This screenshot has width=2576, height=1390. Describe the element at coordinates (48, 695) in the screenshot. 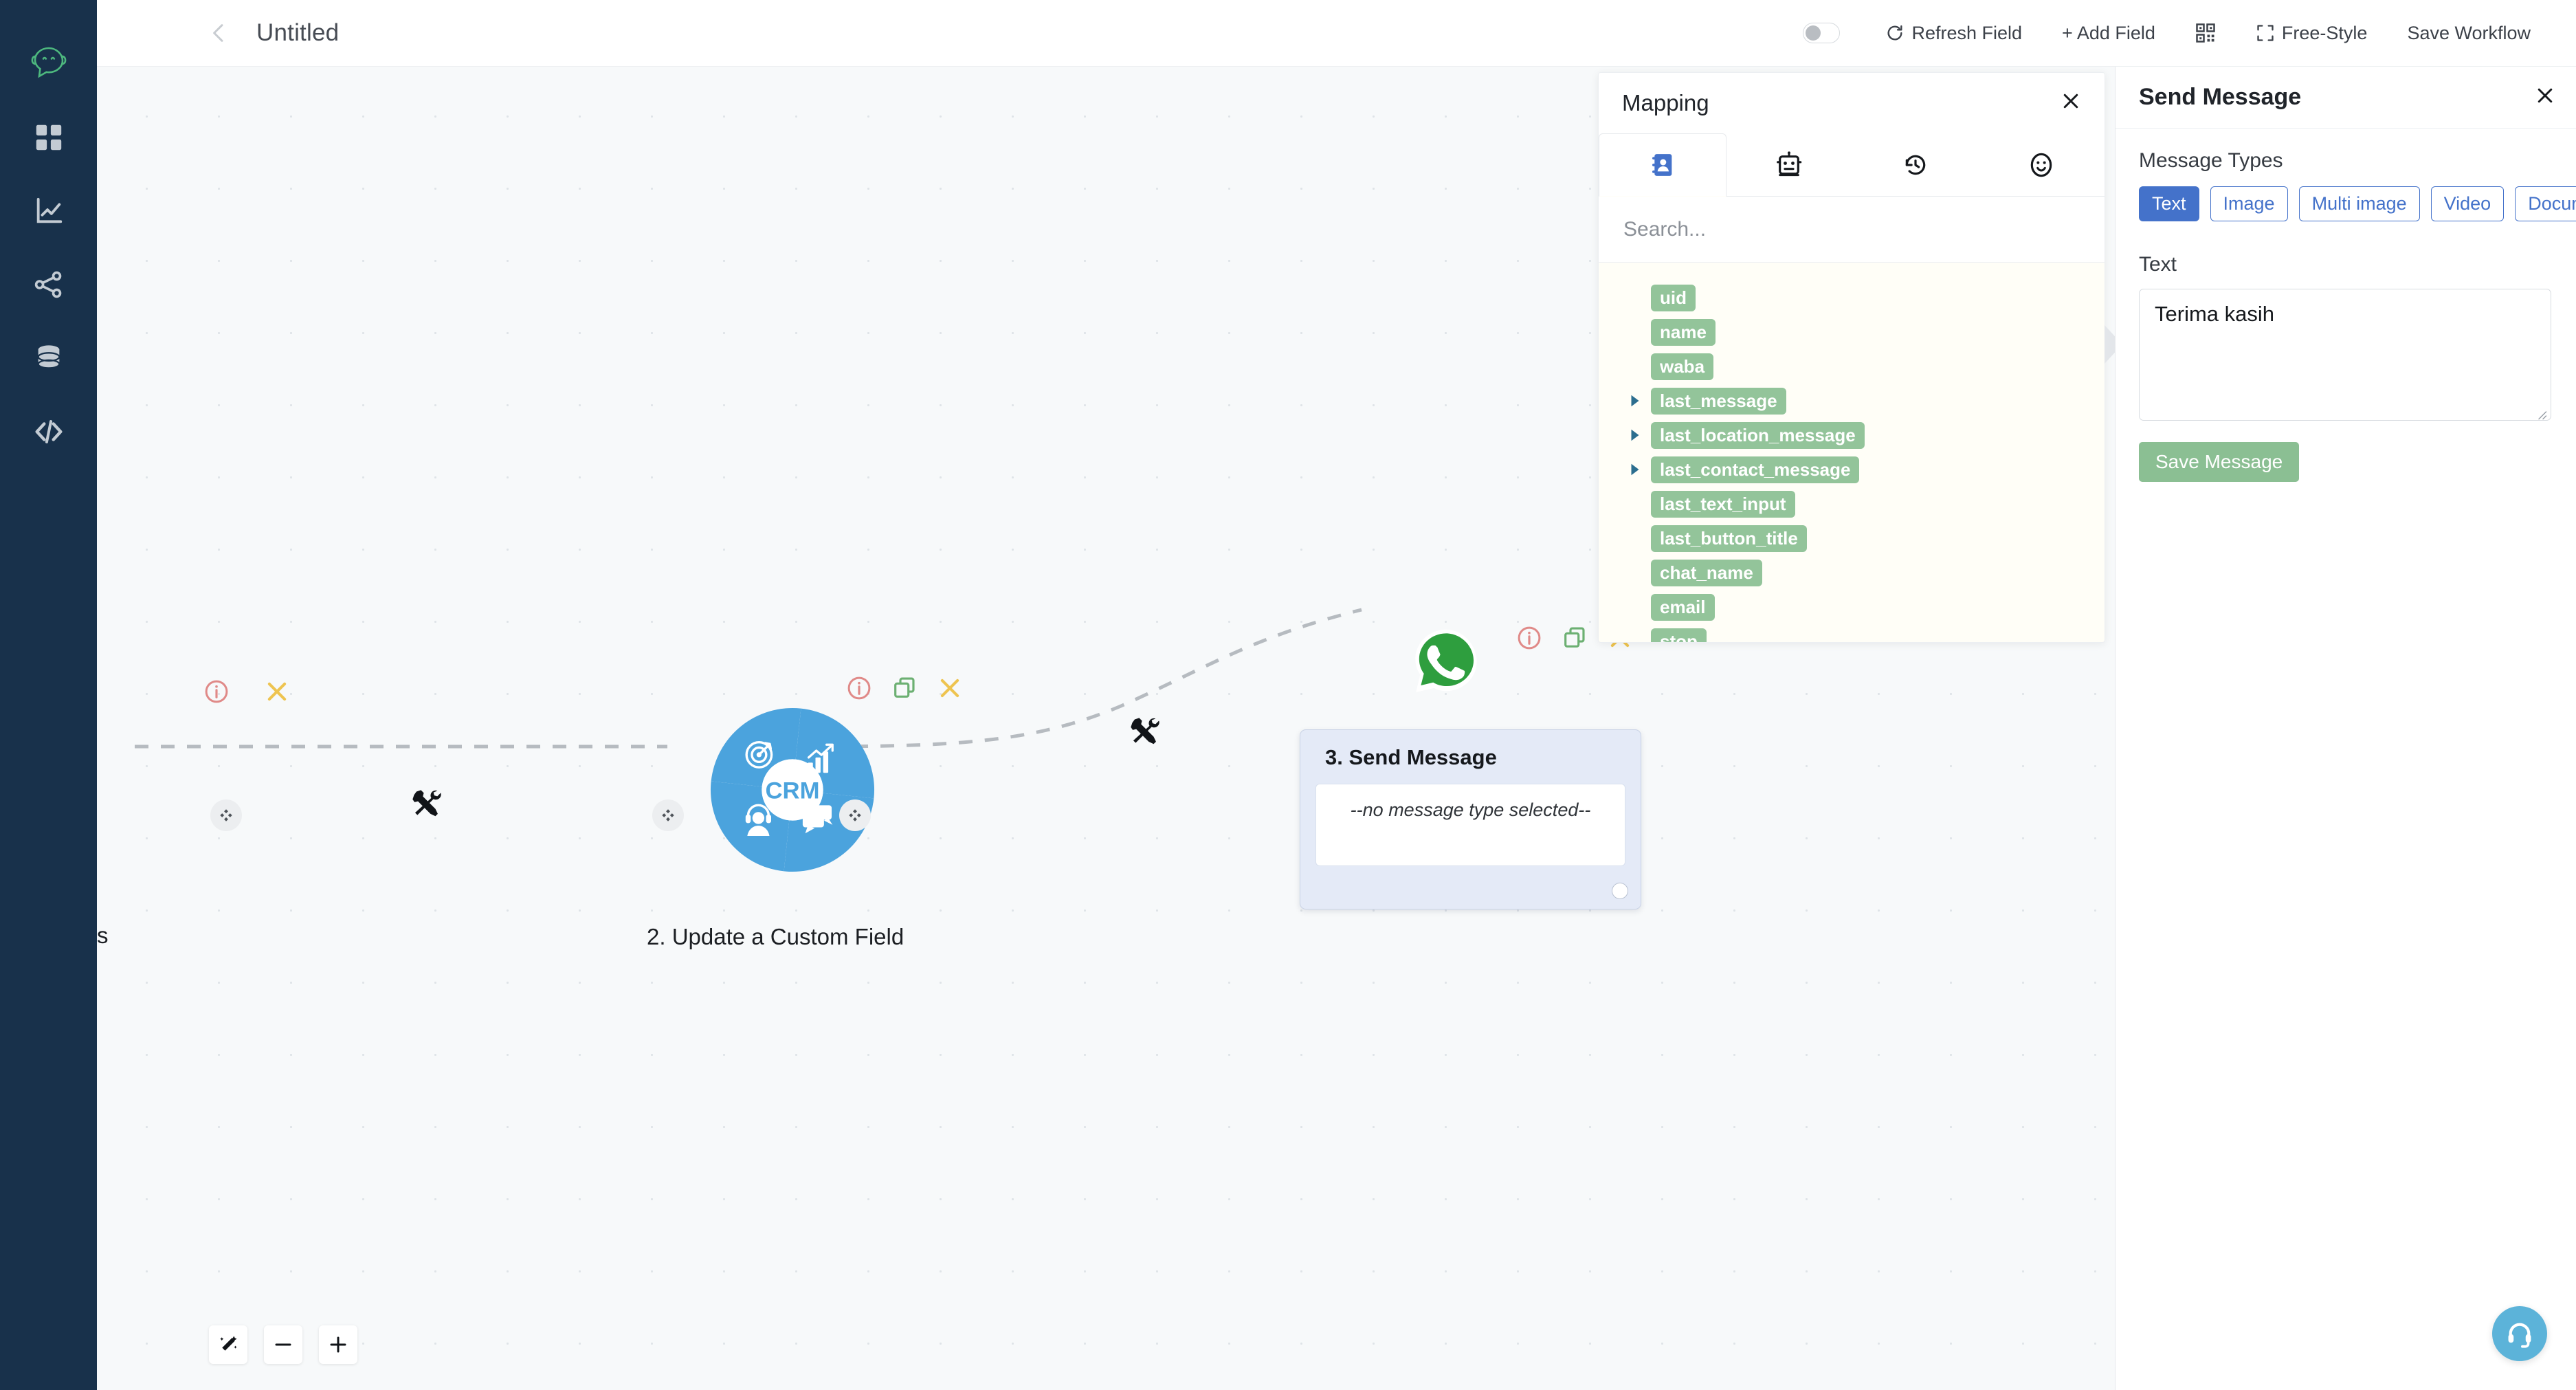

I see `left-sidebar` at that location.